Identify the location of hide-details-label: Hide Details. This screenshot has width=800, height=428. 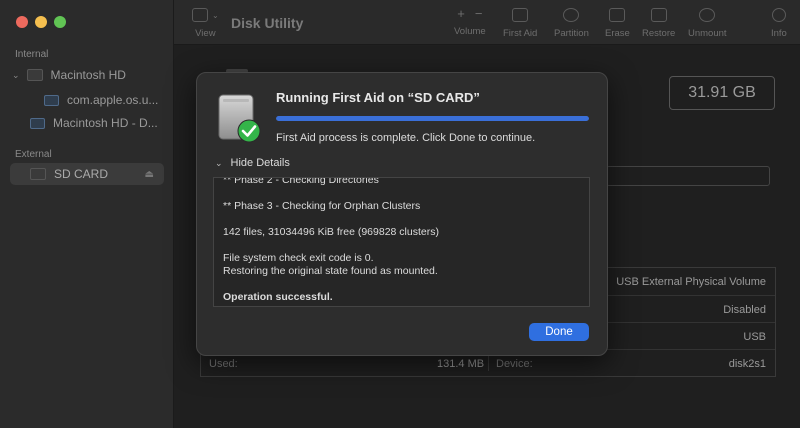
(260, 163).